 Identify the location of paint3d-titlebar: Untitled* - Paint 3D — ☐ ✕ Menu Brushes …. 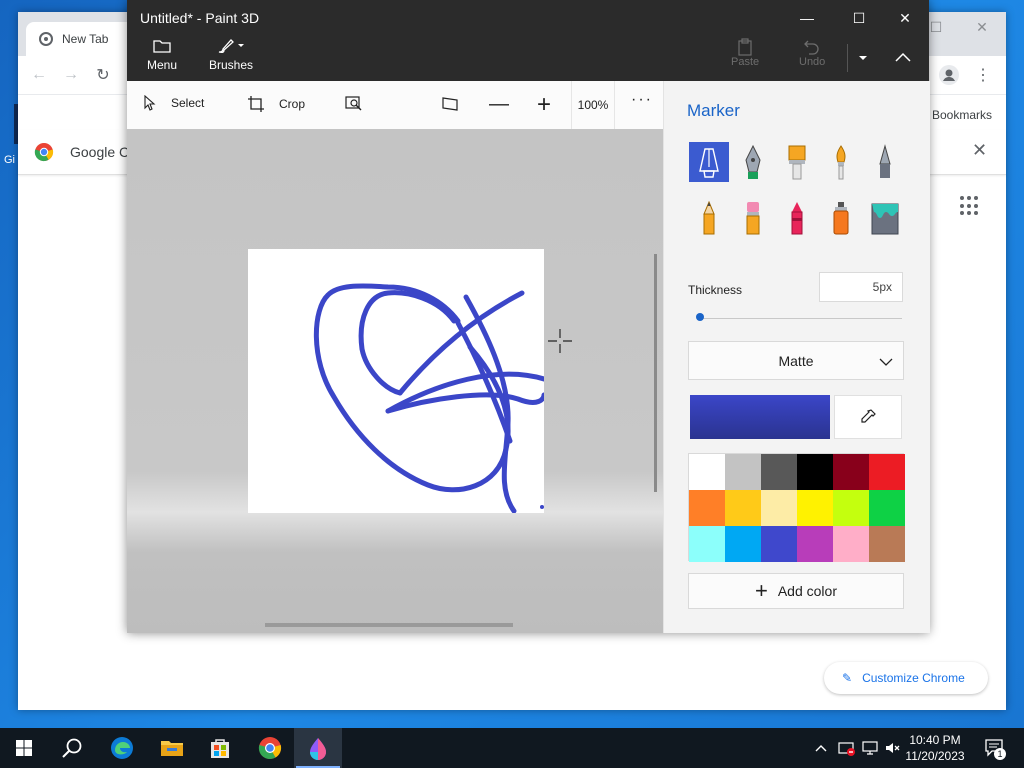
(528, 40).